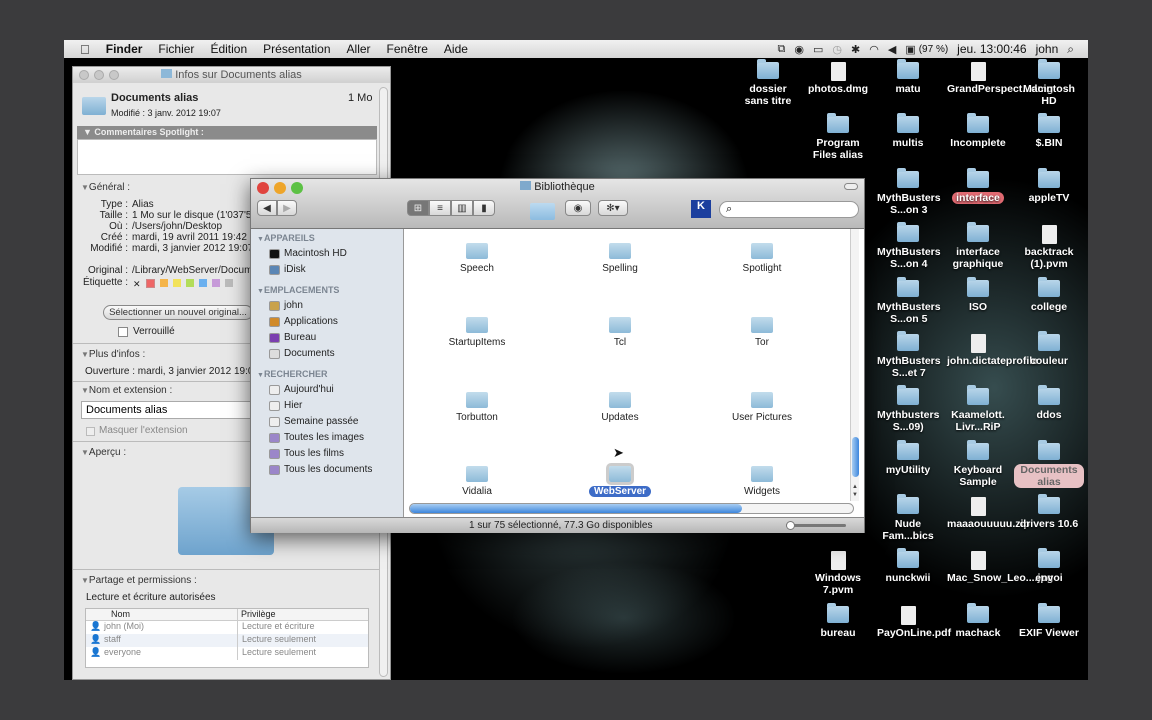 The height and width of the screenshot is (720, 1152). I want to click on sidebar-item: Tous les films, so click(306, 453).